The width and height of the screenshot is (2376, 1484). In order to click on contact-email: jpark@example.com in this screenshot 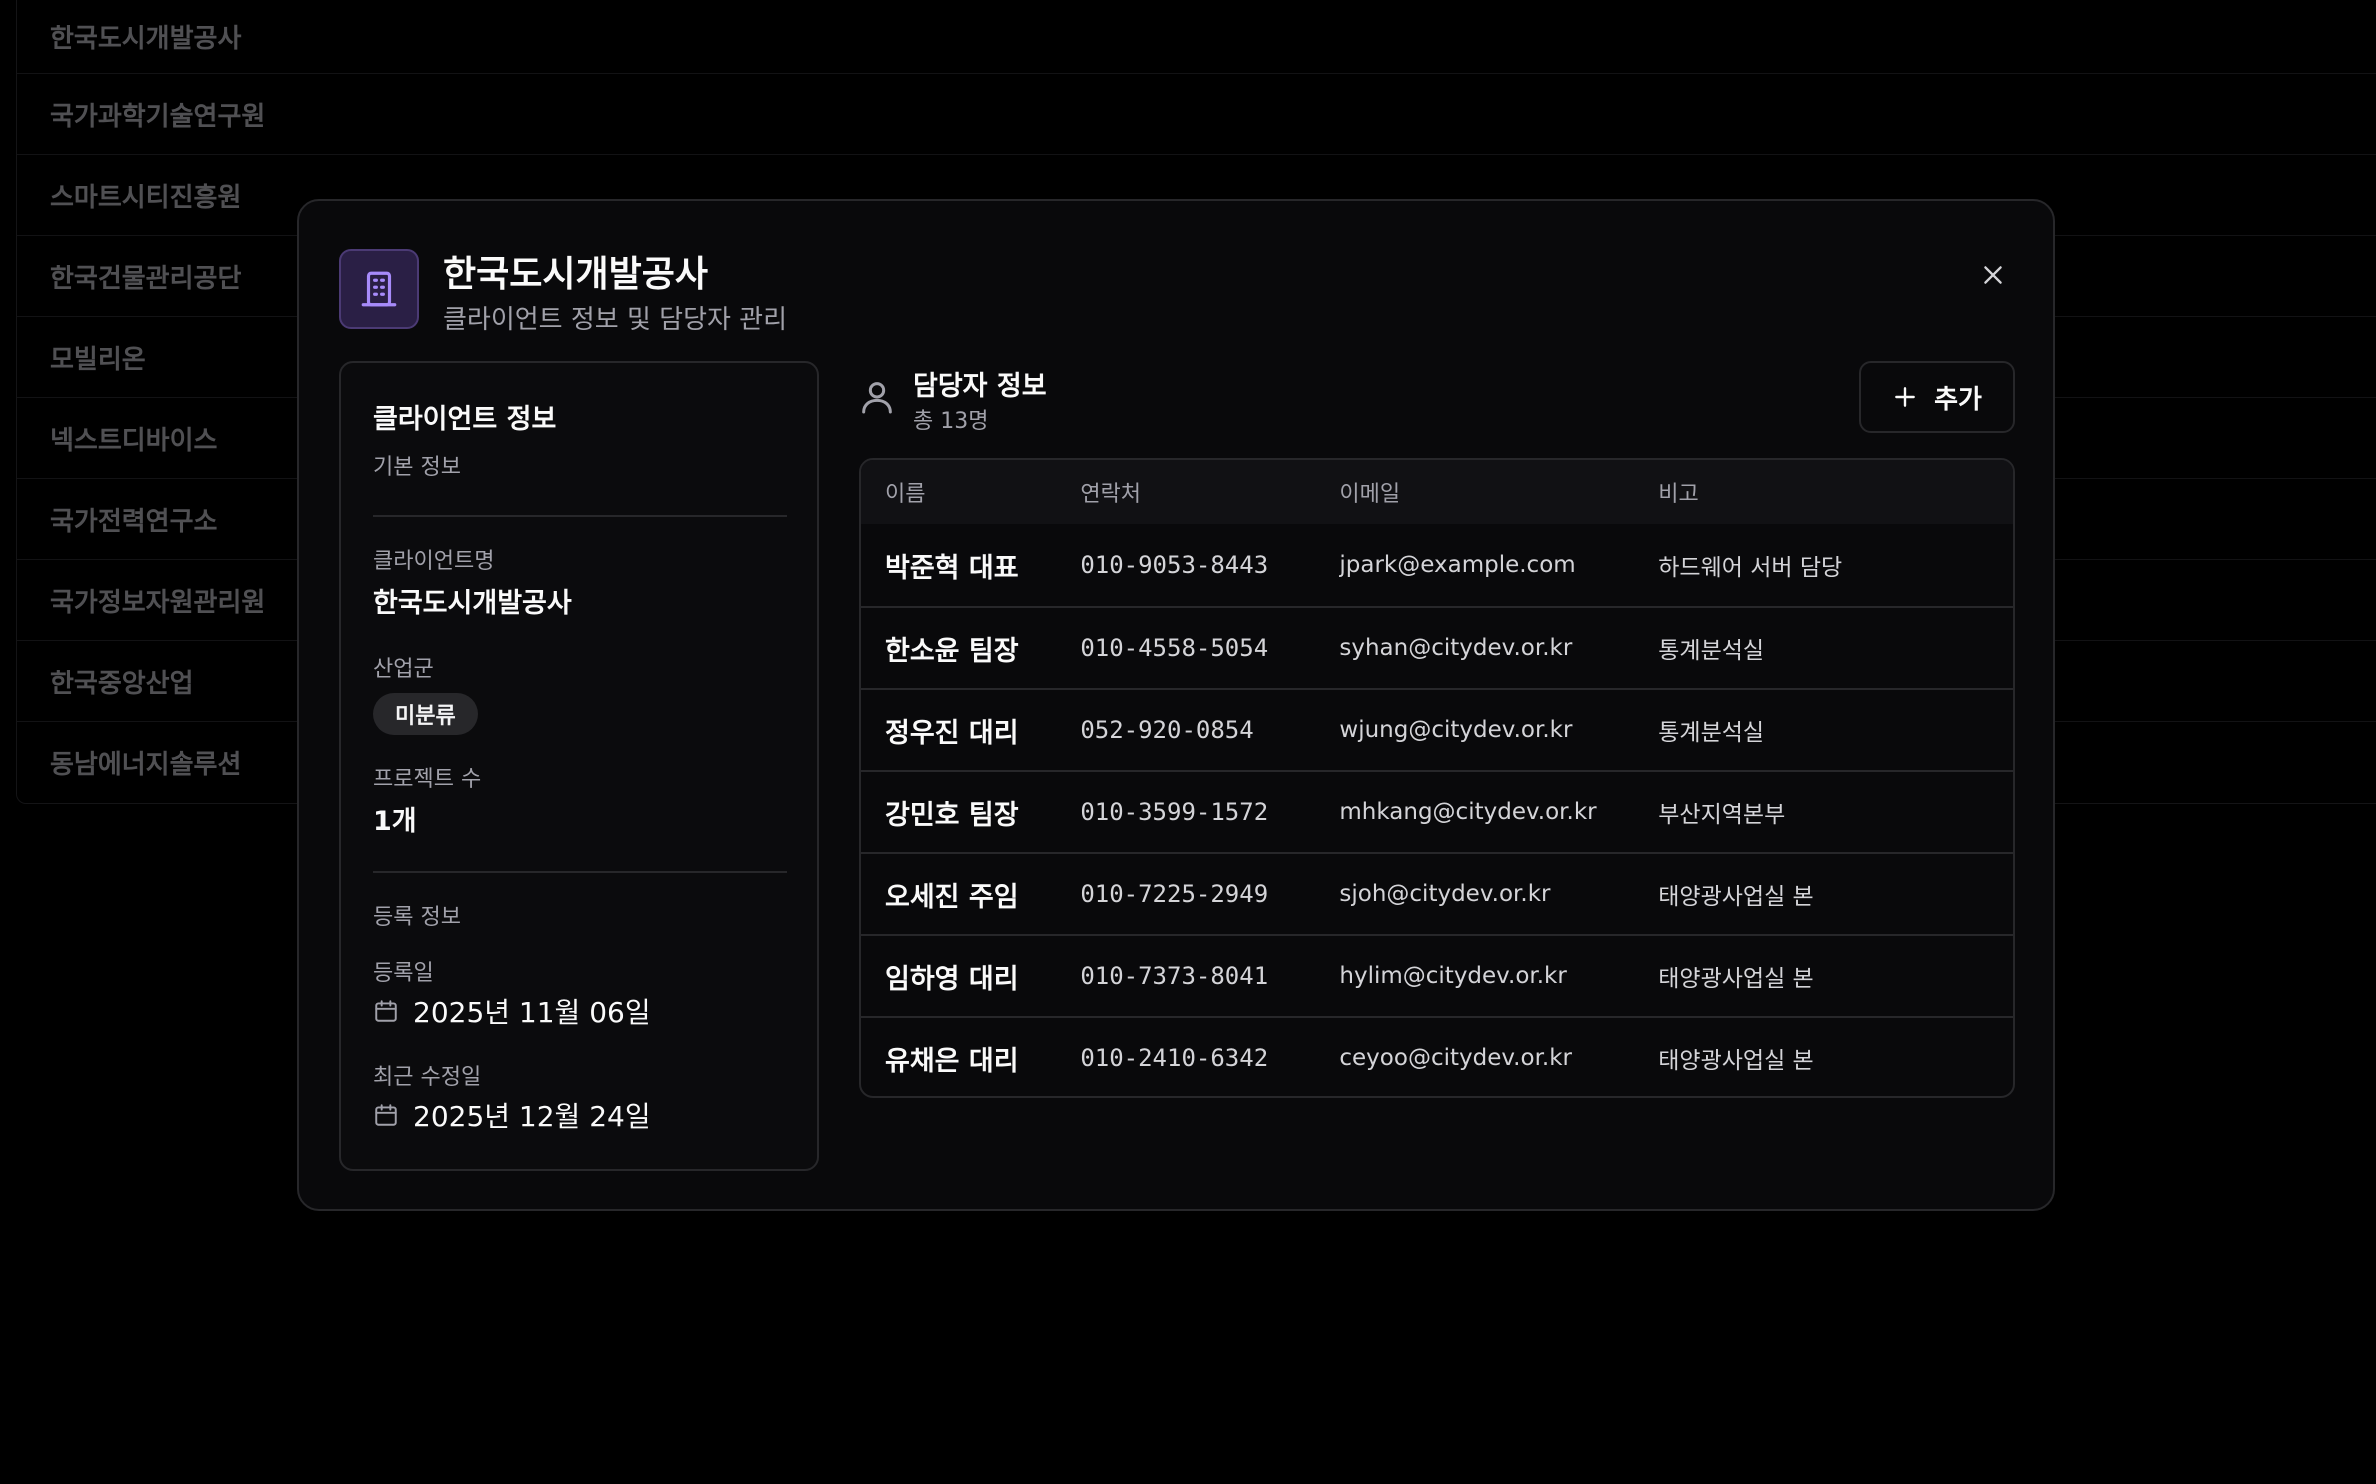, I will do `click(1457, 565)`.